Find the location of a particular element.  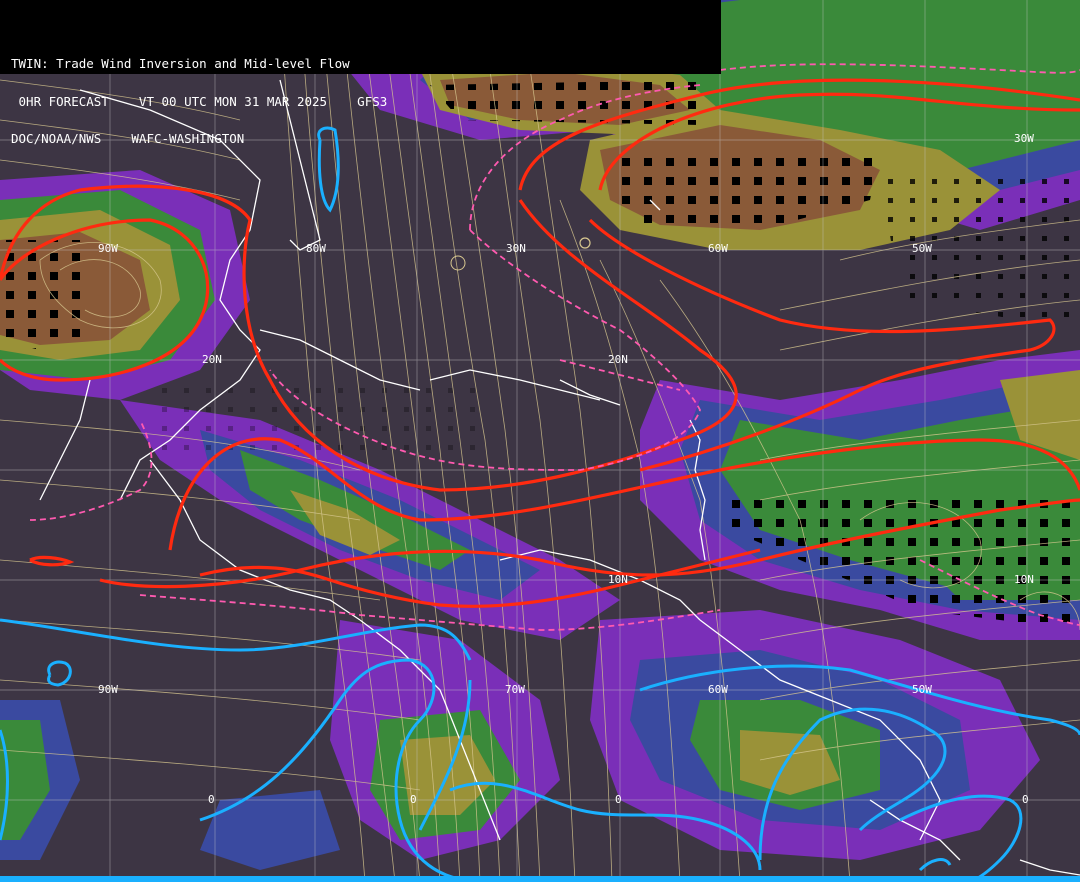

lon-label: 80W is located at coordinates (316, 248).